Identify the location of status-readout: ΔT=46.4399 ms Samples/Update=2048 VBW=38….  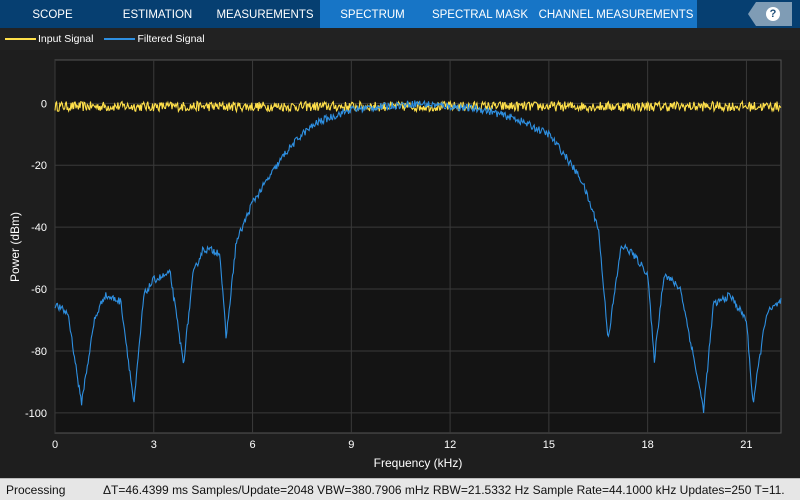
(444, 490).